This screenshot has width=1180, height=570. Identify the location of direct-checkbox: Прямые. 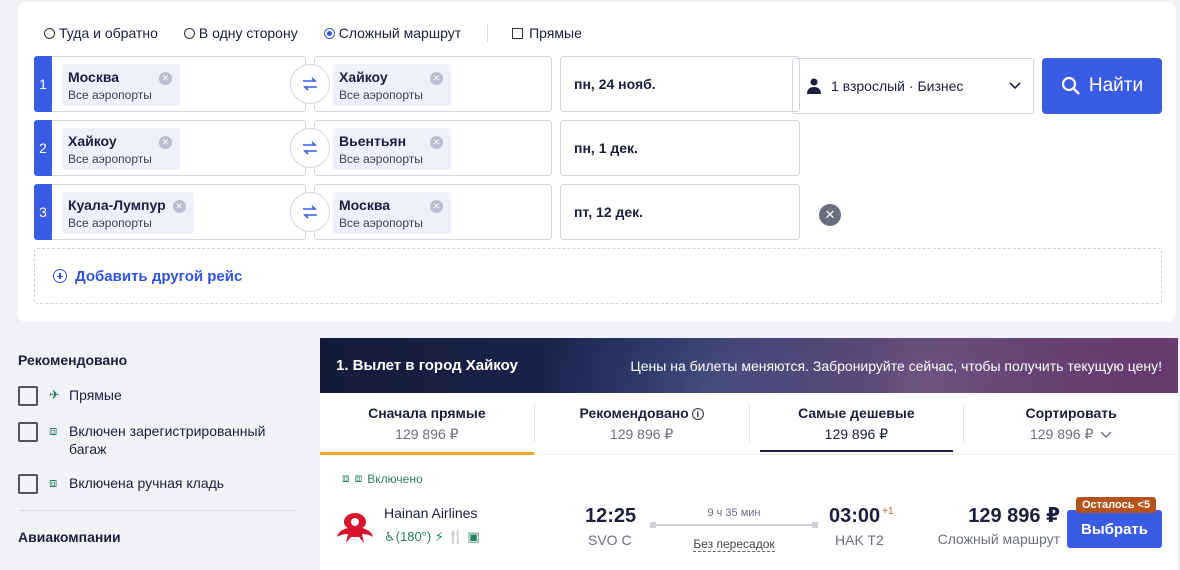
(547, 33).